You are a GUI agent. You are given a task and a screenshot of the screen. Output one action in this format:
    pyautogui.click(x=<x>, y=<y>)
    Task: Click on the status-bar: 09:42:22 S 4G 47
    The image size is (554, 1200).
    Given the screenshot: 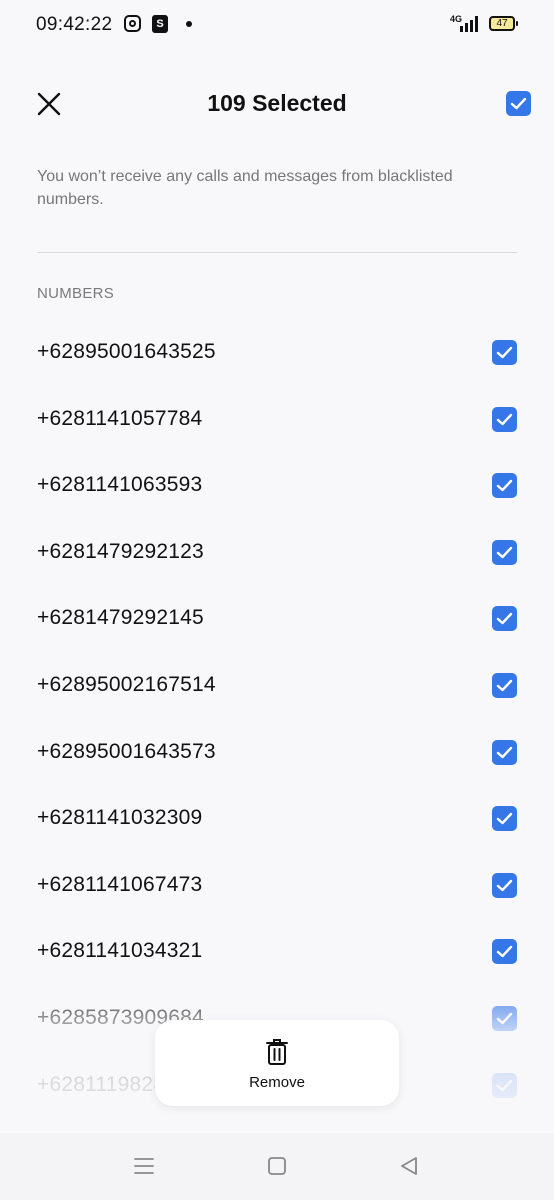 What is the action you would take?
    pyautogui.click(x=277, y=25)
    